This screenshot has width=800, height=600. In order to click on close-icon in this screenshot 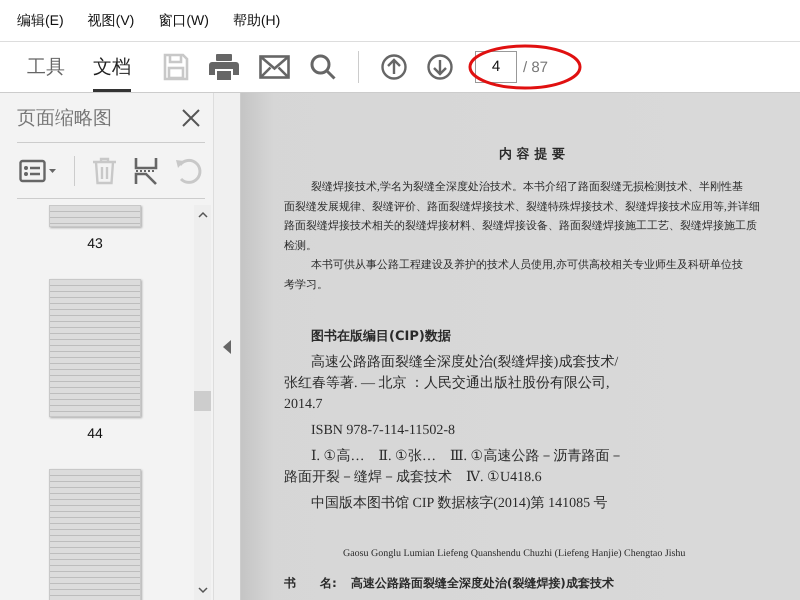, I will do `click(191, 118)`.